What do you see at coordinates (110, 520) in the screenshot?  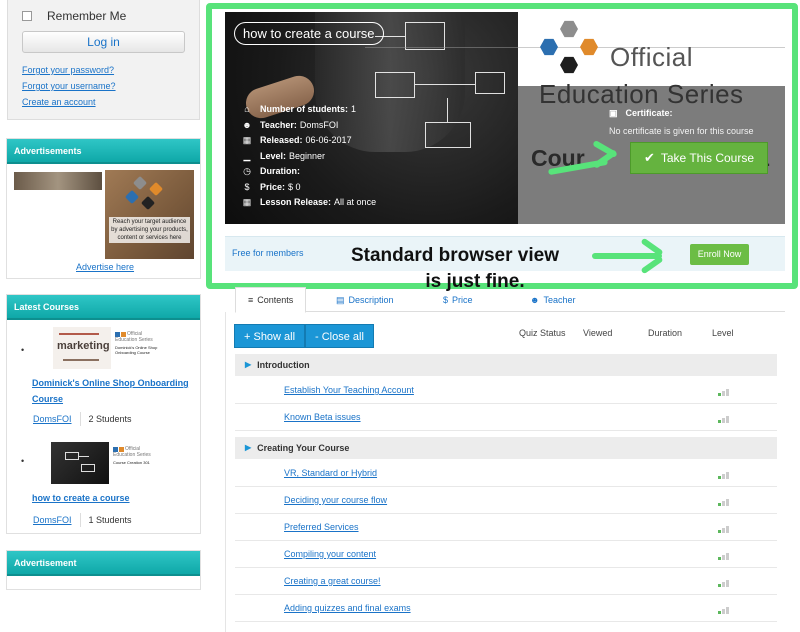 I see `course-students: 1 Students` at bounding box center [110, 520].